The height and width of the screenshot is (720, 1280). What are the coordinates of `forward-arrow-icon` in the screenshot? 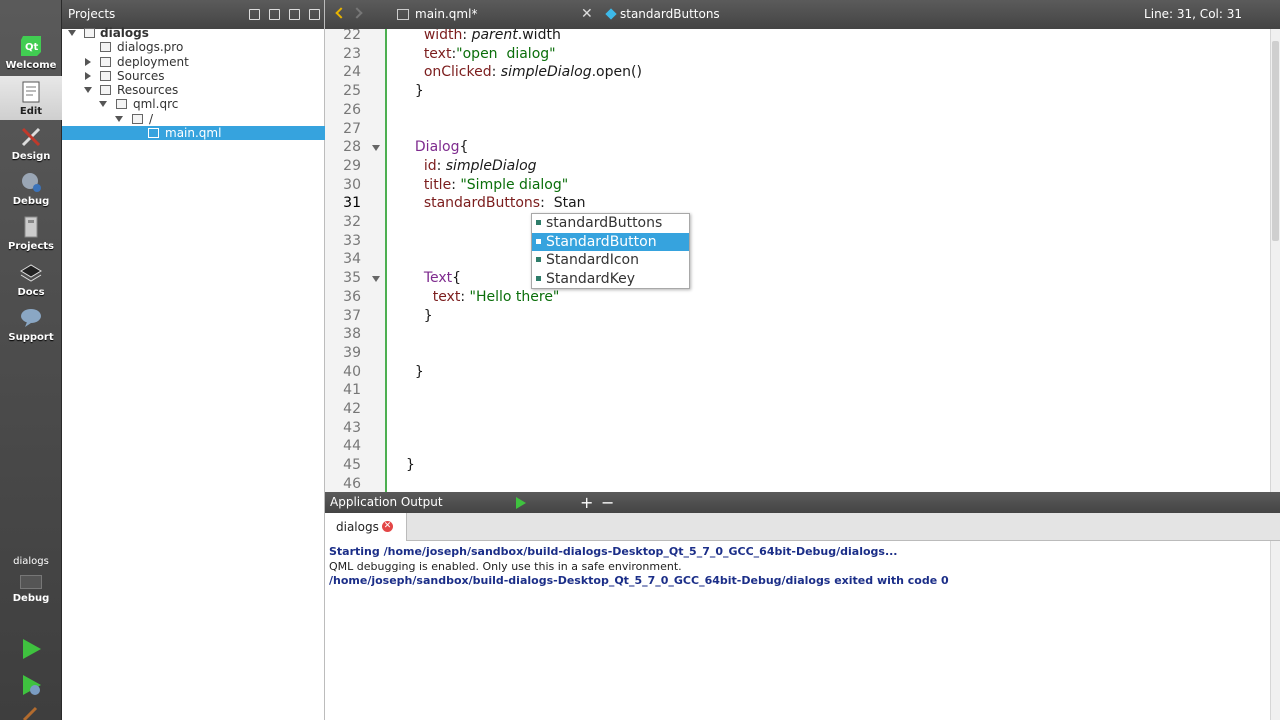 It's located at (357, 13).